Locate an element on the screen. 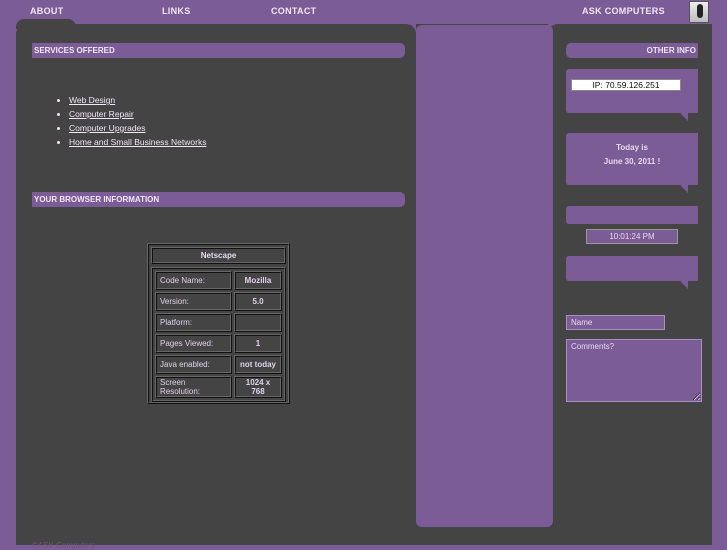 This screenshot has height=550, width=727. row-label: Pages Viewed: is located at coordinates (193, 343).